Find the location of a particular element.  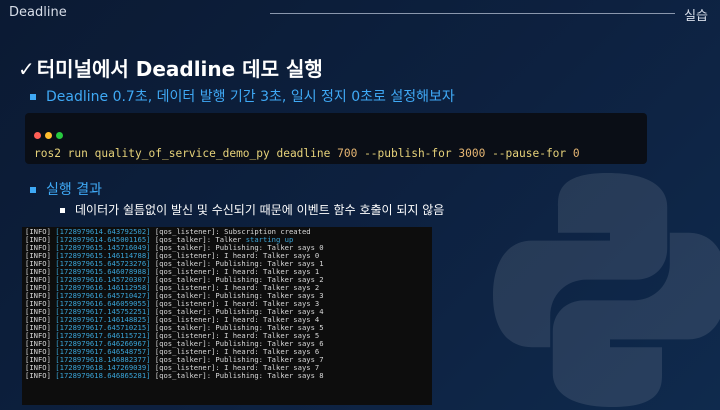

window-controls is located at coordinates (50, 133).